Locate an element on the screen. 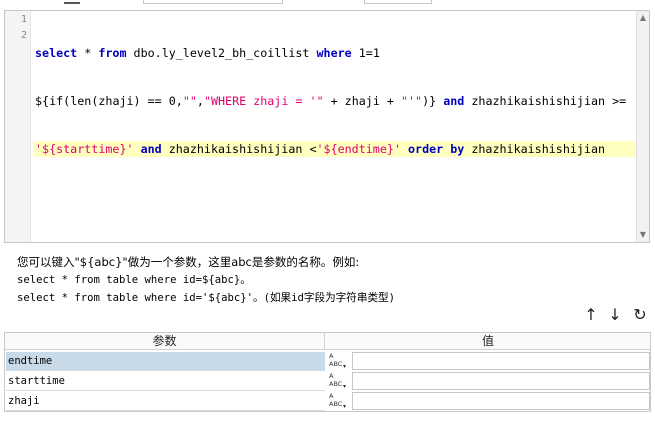 The image size is (655, 445). column-header-parameter: 参数 is located at coordinates (165, 341).